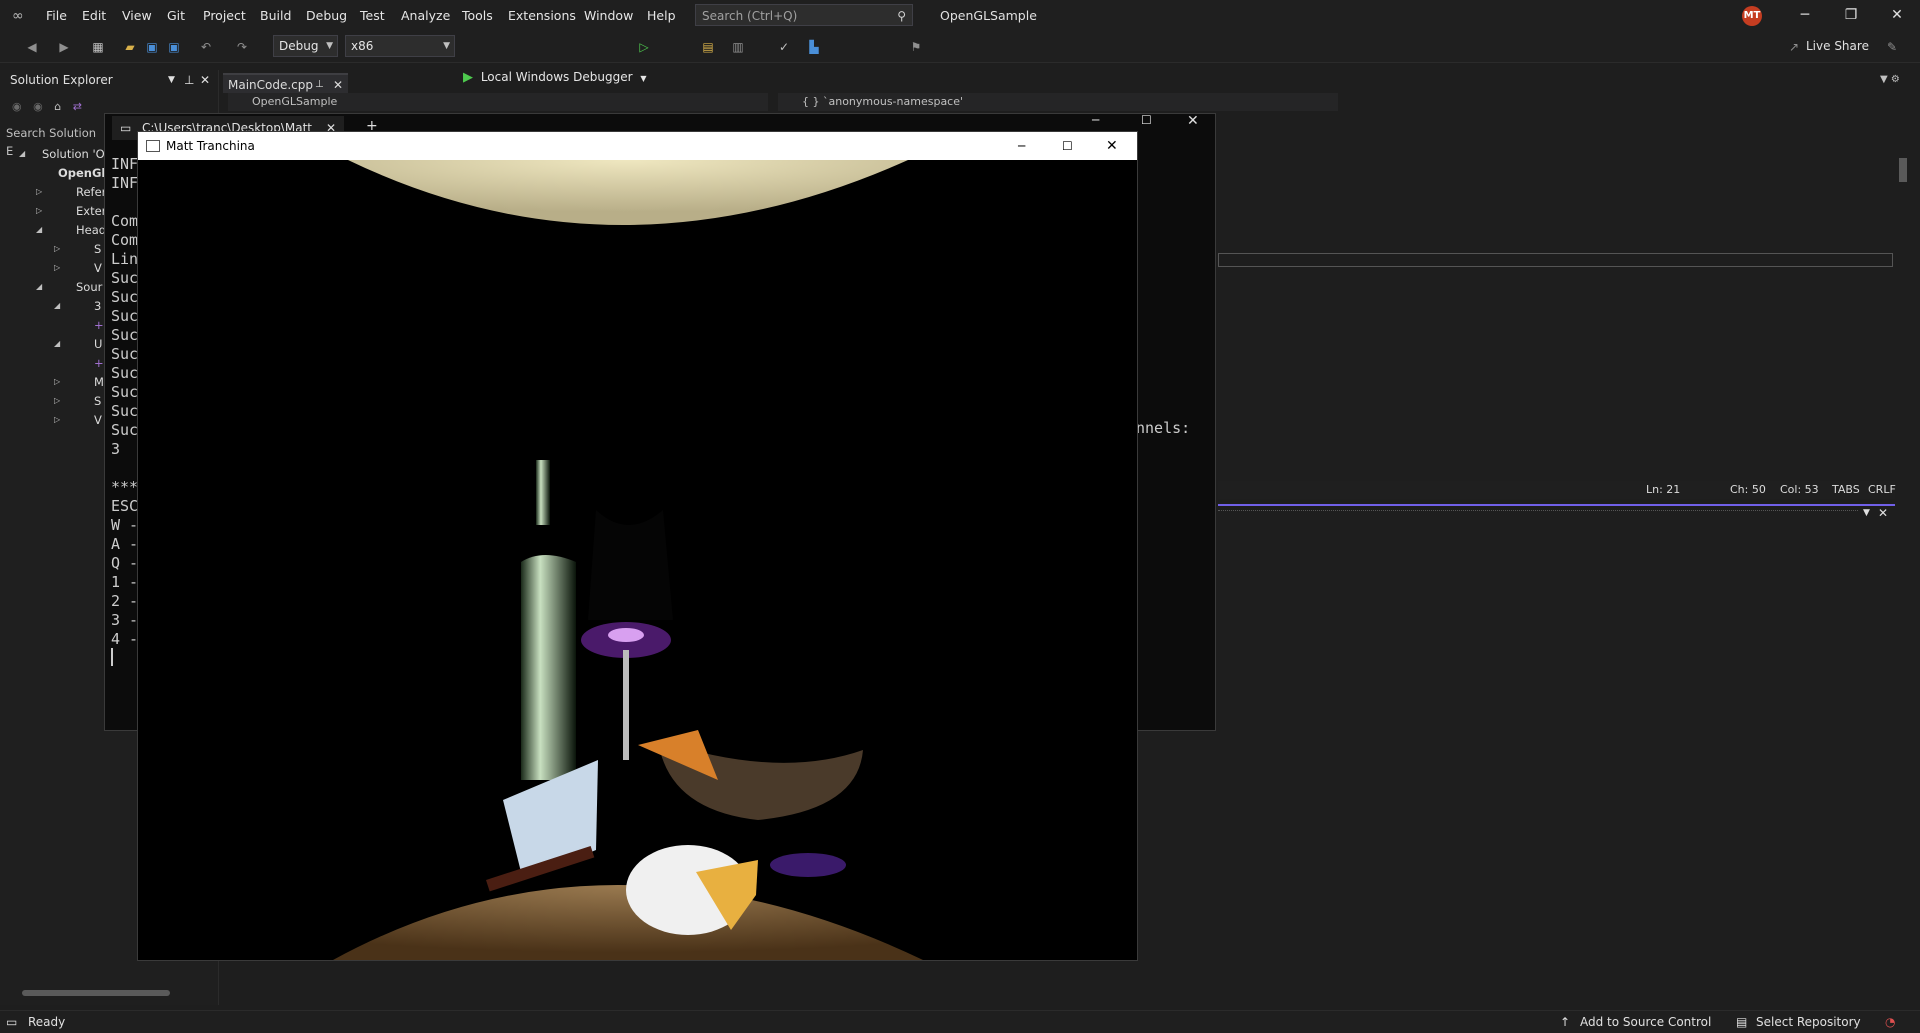 This screenshot has width=1920, height=1033. What do you see at coordinates (708, 47) in the screenshot?
I see `browse-icon: ▤` at bounding box center [708, 47].